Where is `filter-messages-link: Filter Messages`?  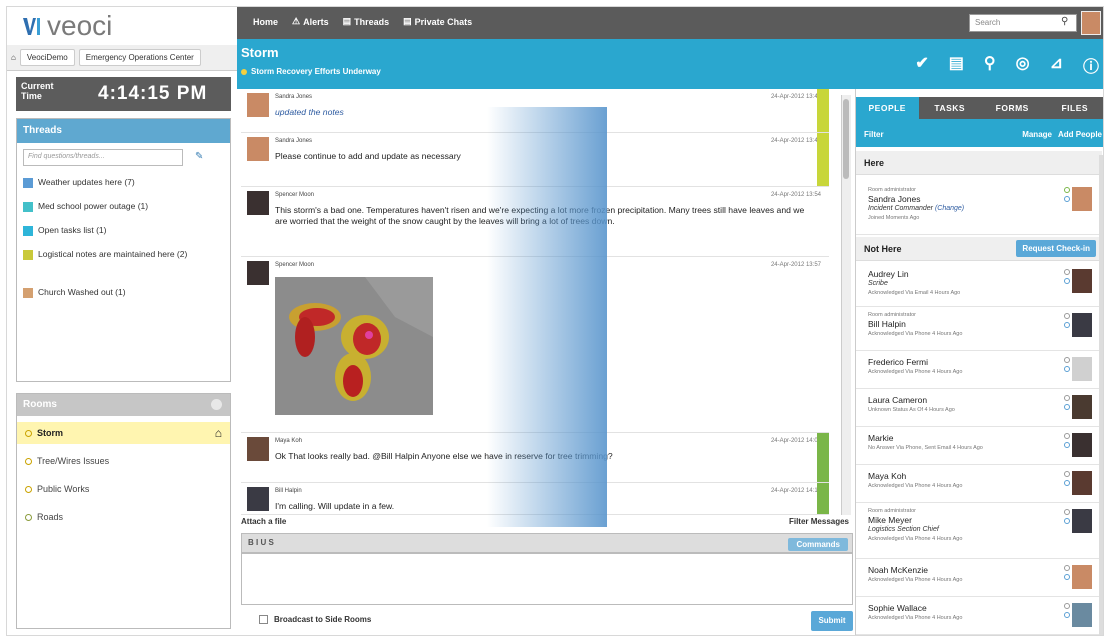
filter-messages-link: Filter Messages is located at coordinates (819, 521).